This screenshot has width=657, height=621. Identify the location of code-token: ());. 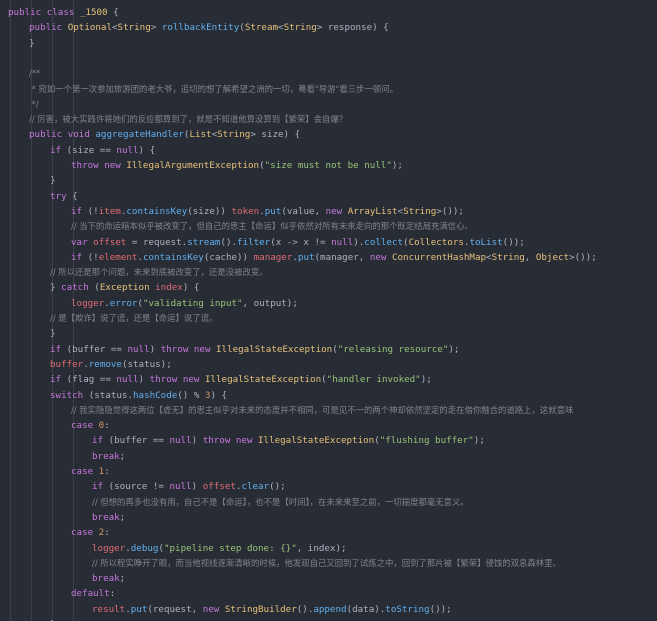
(440, 609).